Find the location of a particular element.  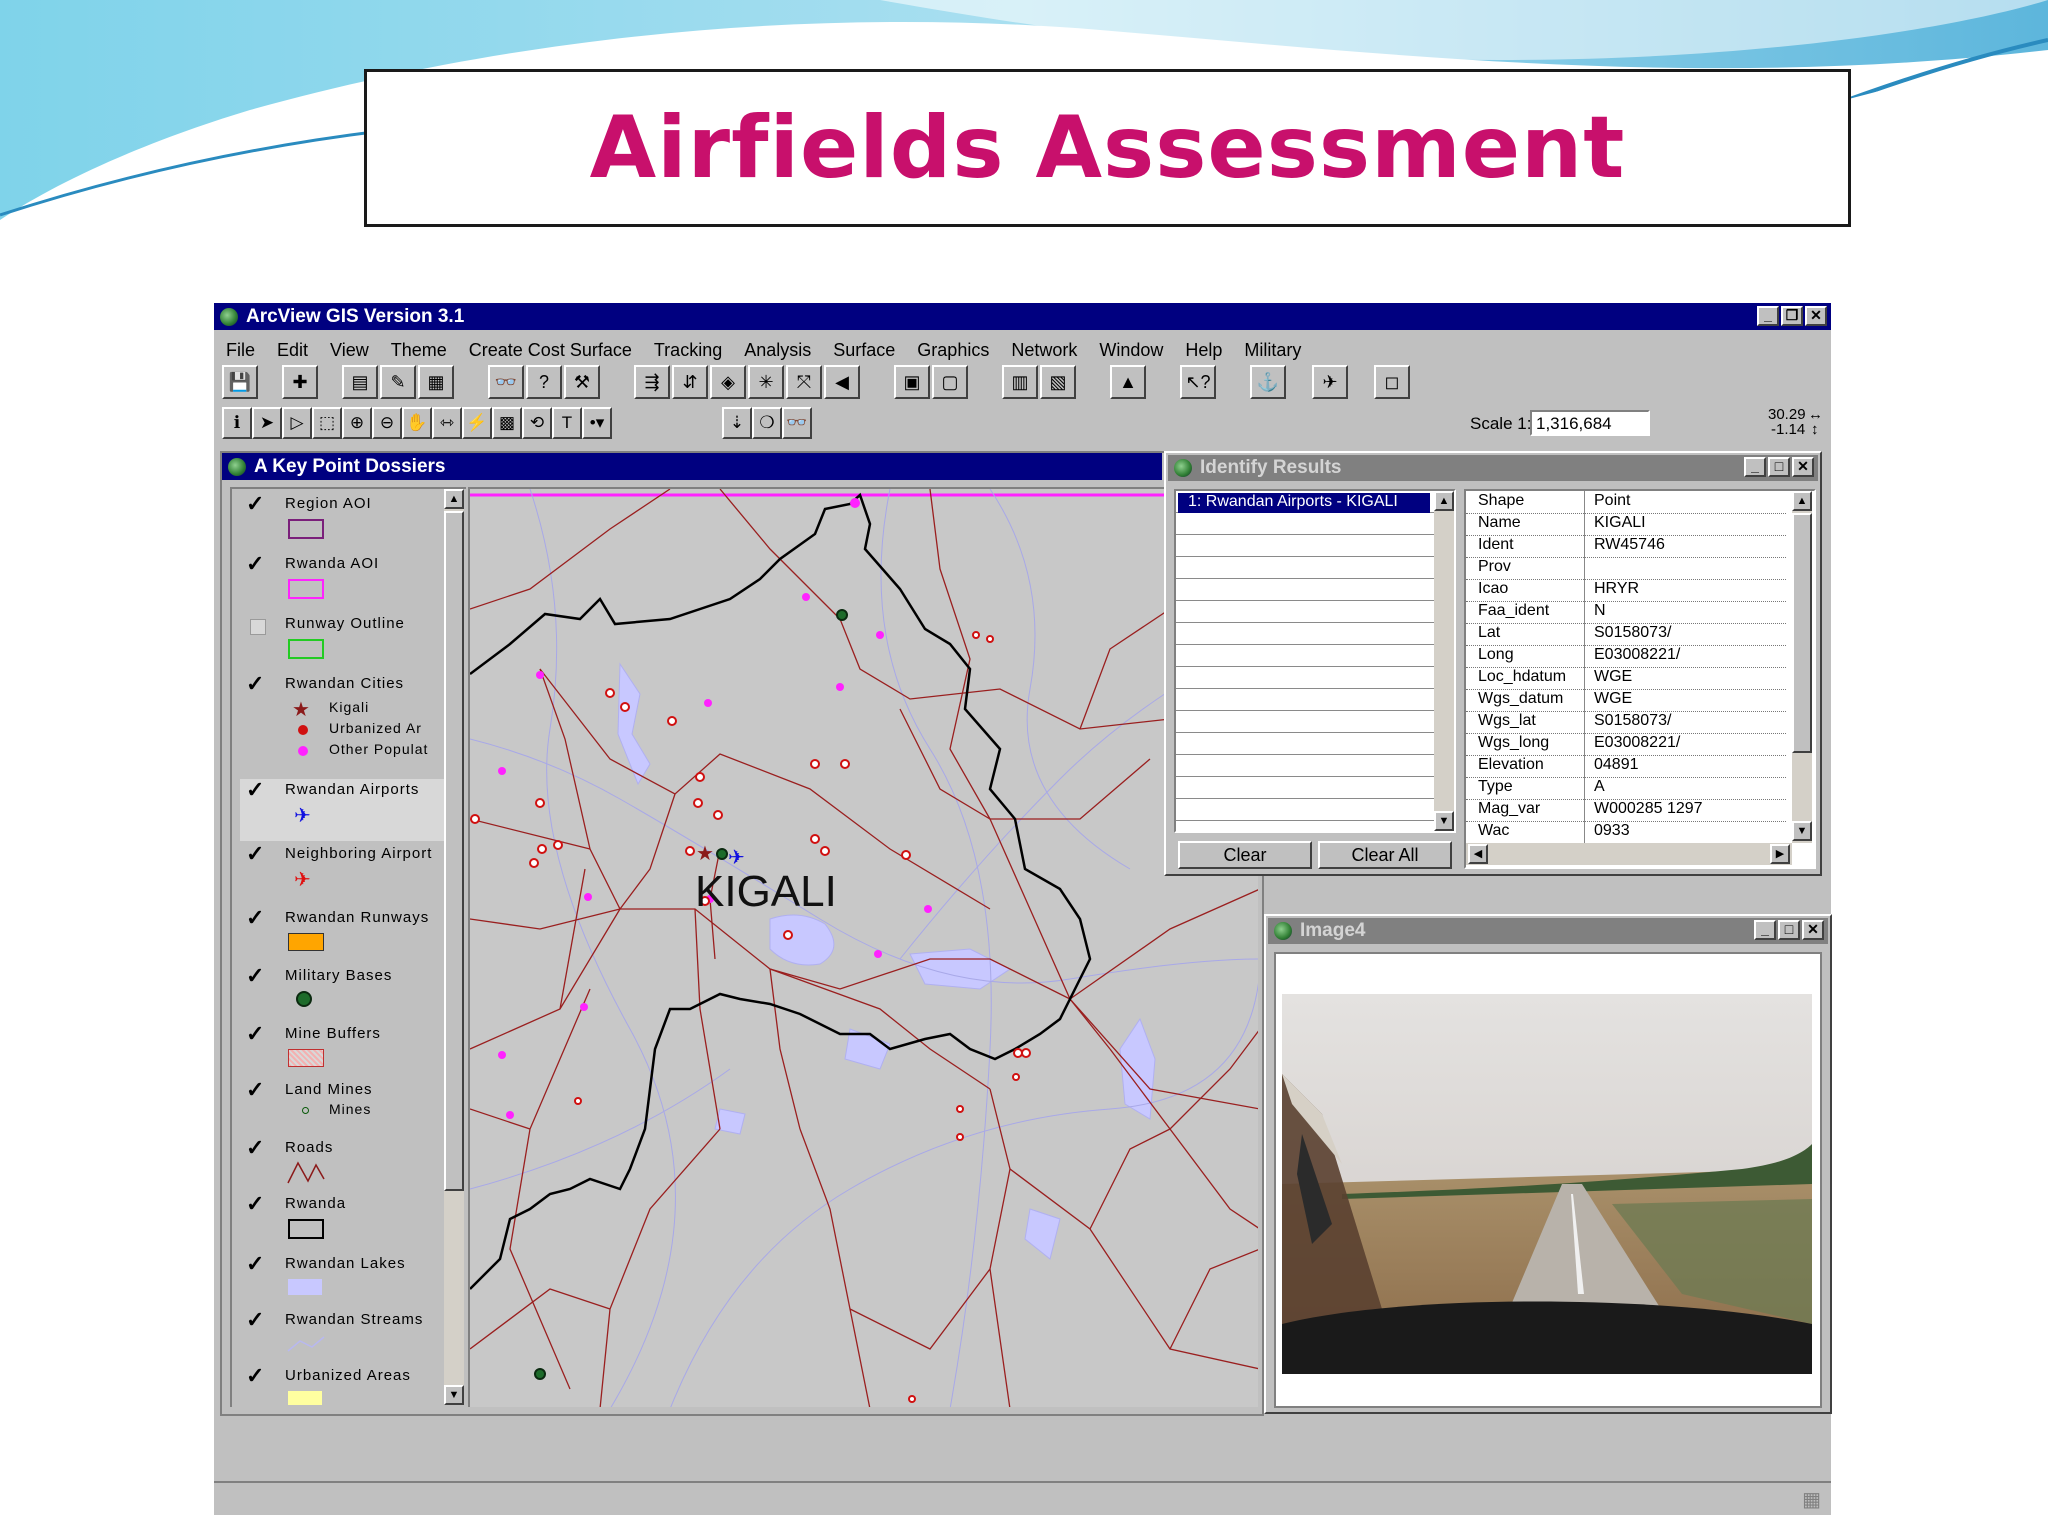

terrain-button: ▲ is located at coordinates (1128, 382).